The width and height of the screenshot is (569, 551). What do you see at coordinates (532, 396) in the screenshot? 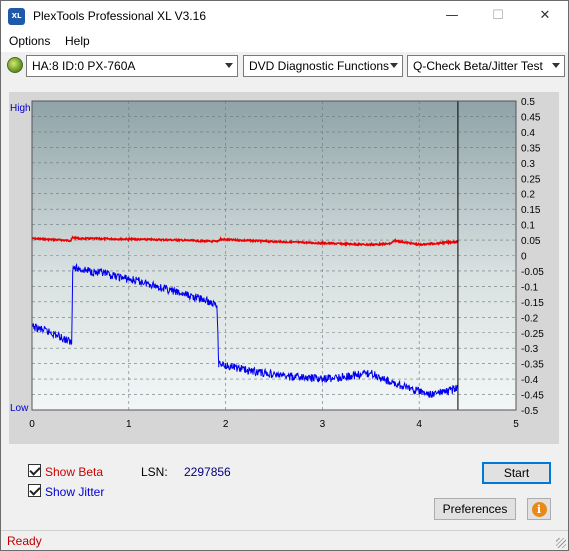
I see `y-tick-label: -0.45` at bounding box center [532, 396].